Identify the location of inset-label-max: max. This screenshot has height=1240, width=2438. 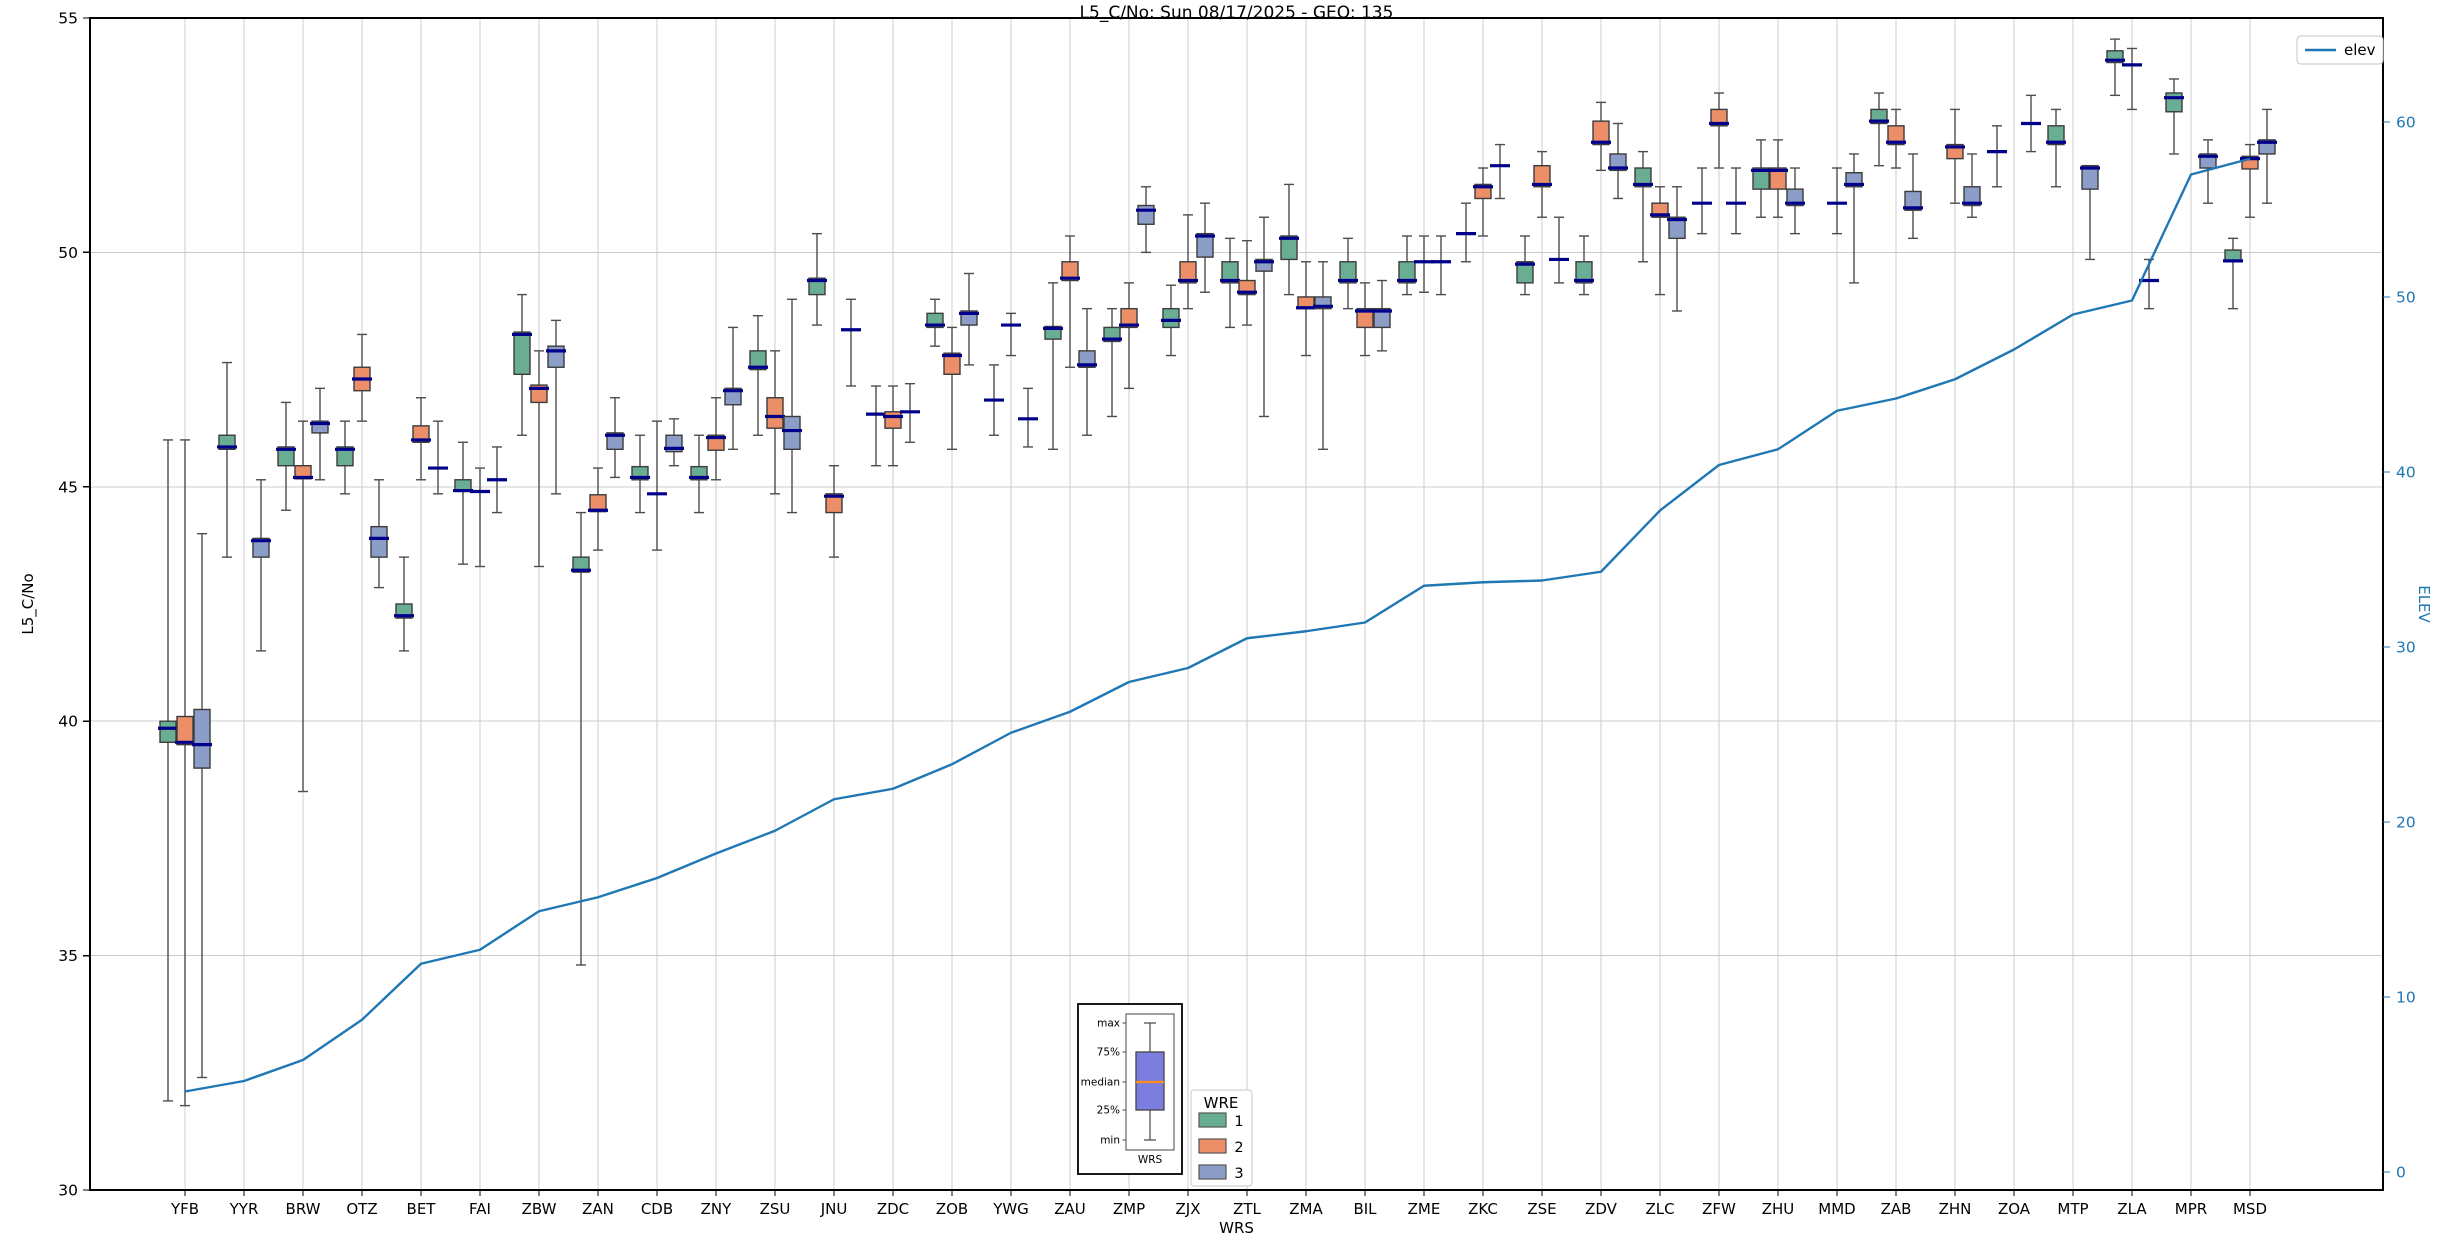
(1108, 1024).